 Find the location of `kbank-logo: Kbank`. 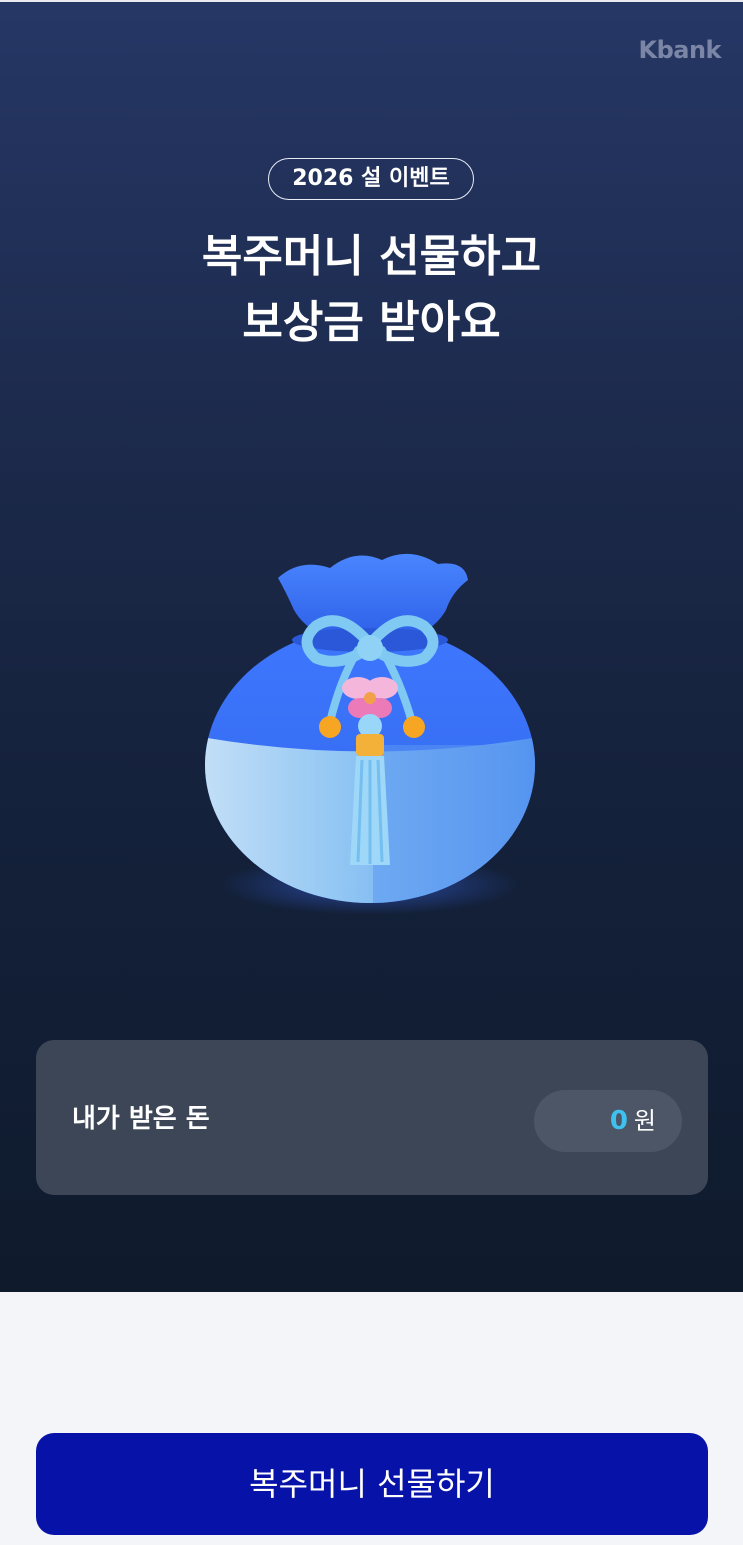

kbank-logo: Kbank is located at coordinates (679, 50).